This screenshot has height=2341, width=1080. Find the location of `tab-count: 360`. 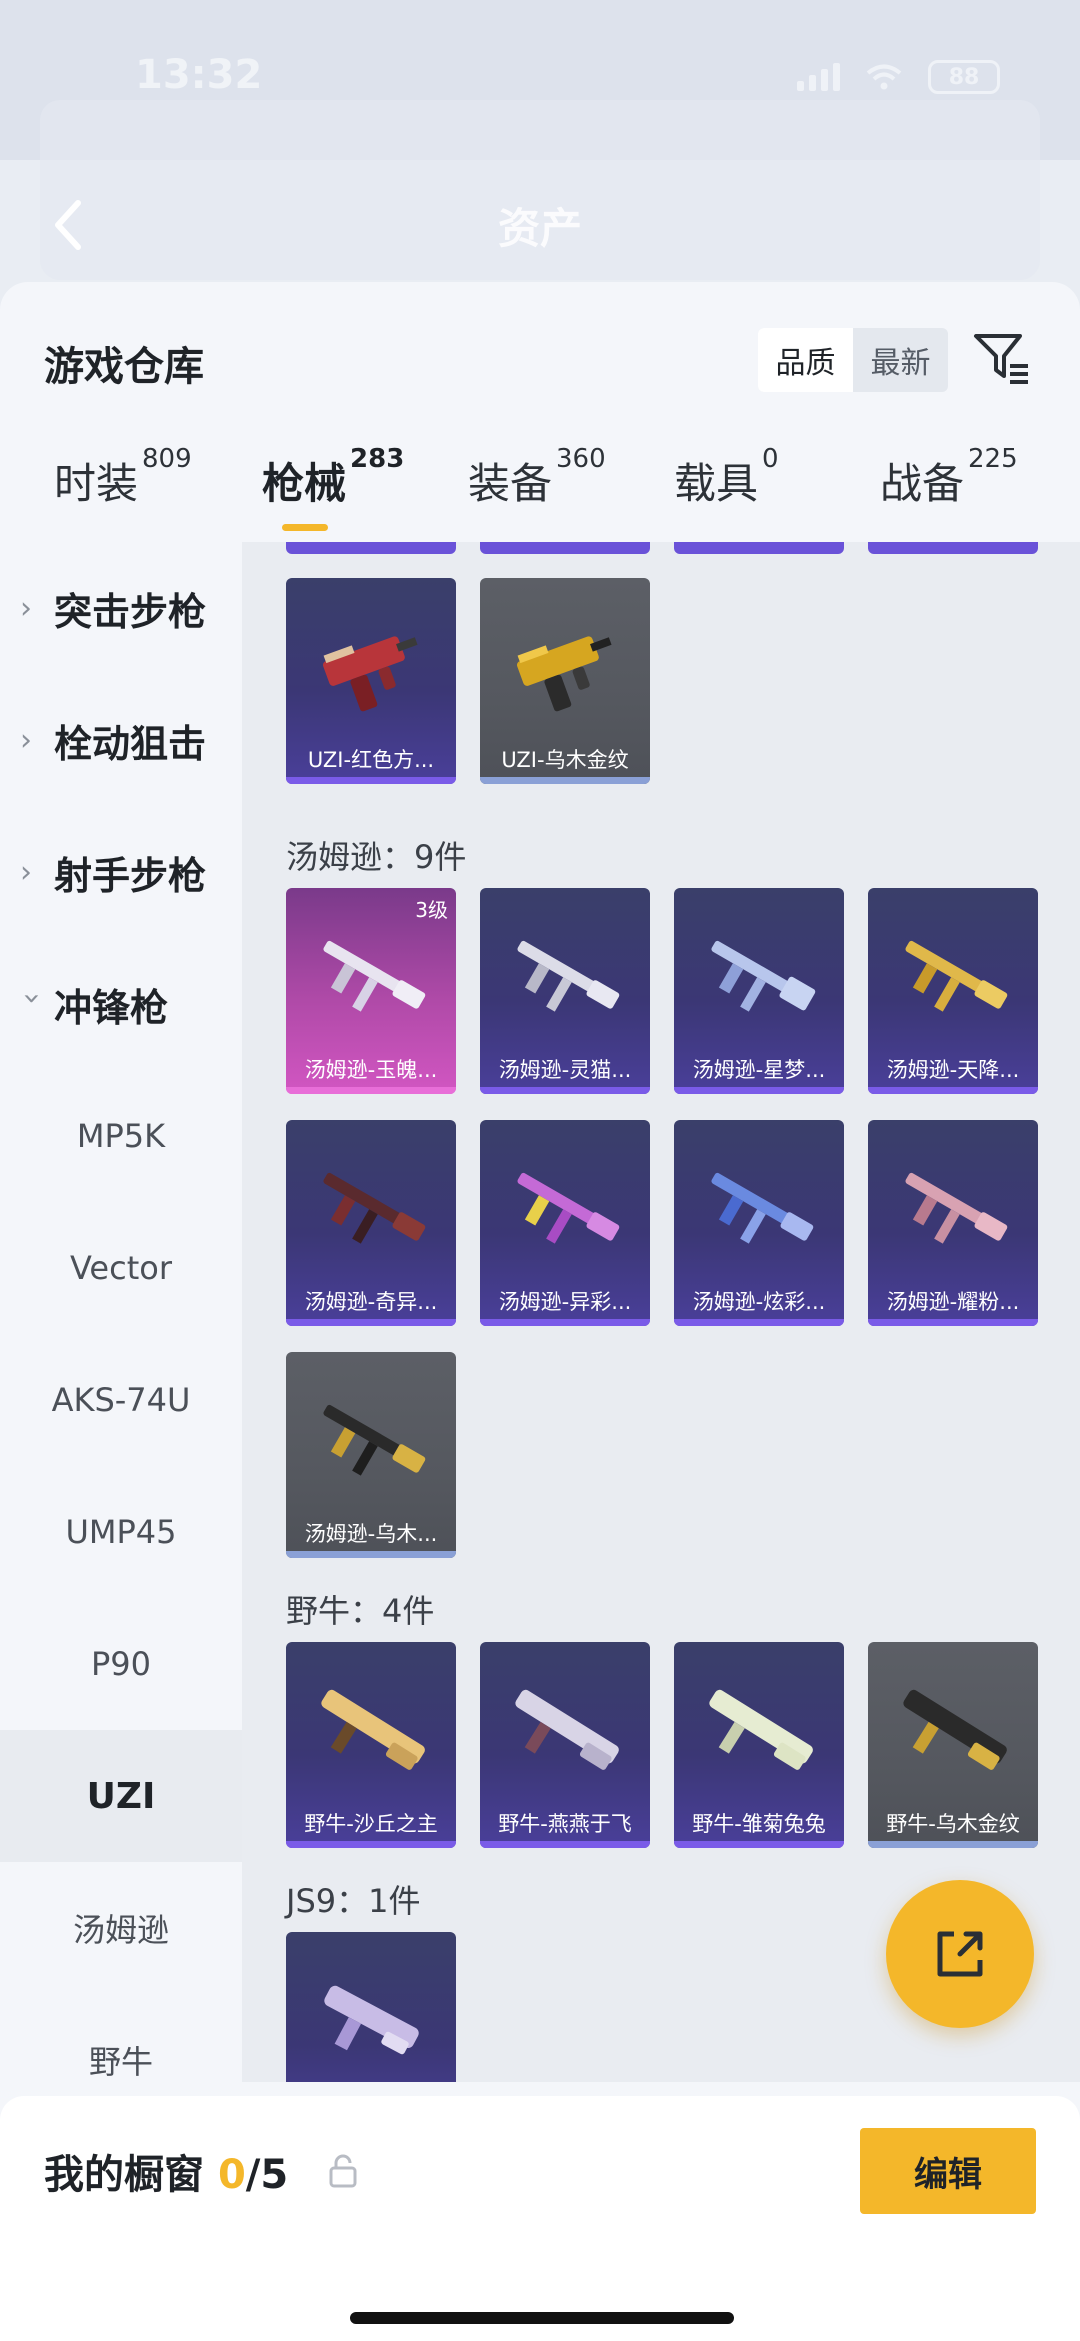

tab-count: 360 is located at coordinates (581, 459).